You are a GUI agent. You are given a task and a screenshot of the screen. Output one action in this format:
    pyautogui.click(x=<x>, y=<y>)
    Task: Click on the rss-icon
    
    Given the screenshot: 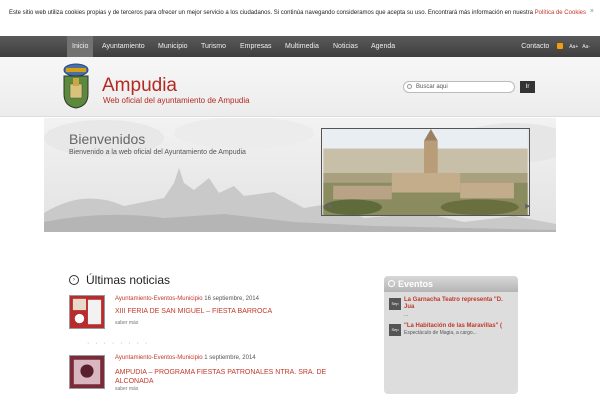 What is the action you would take?
    pyautogui.click(x=560, y=46)
    